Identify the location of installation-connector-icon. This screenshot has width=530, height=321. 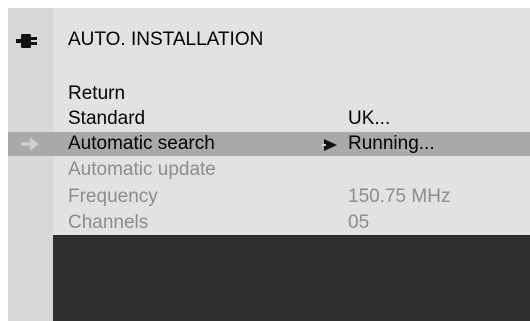
(26, 41).